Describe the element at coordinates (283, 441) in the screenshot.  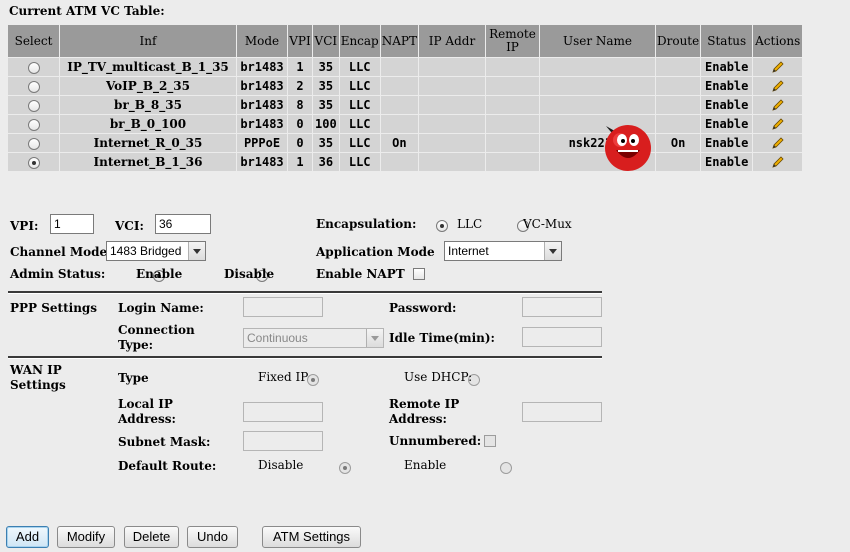
I see `subnet-mask-input` at that location.